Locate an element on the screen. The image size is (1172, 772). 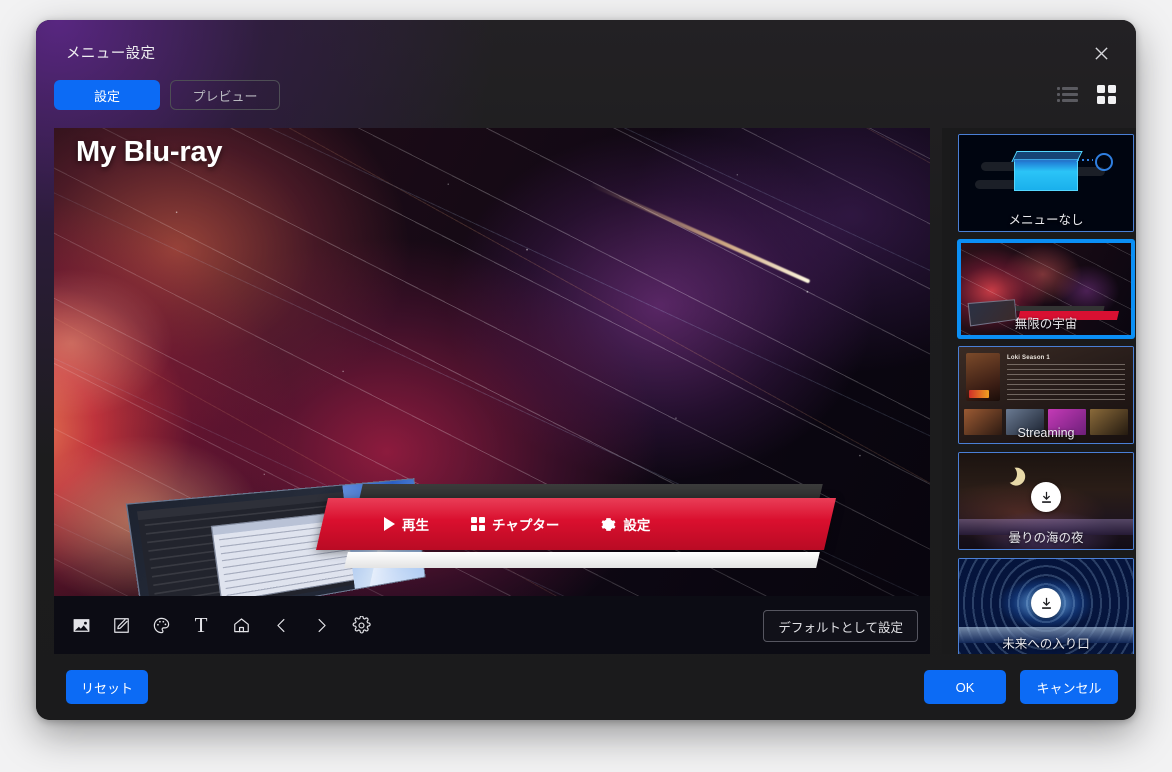
menu-button-chapters-label: チャプター is located at coordinates (526, 525).